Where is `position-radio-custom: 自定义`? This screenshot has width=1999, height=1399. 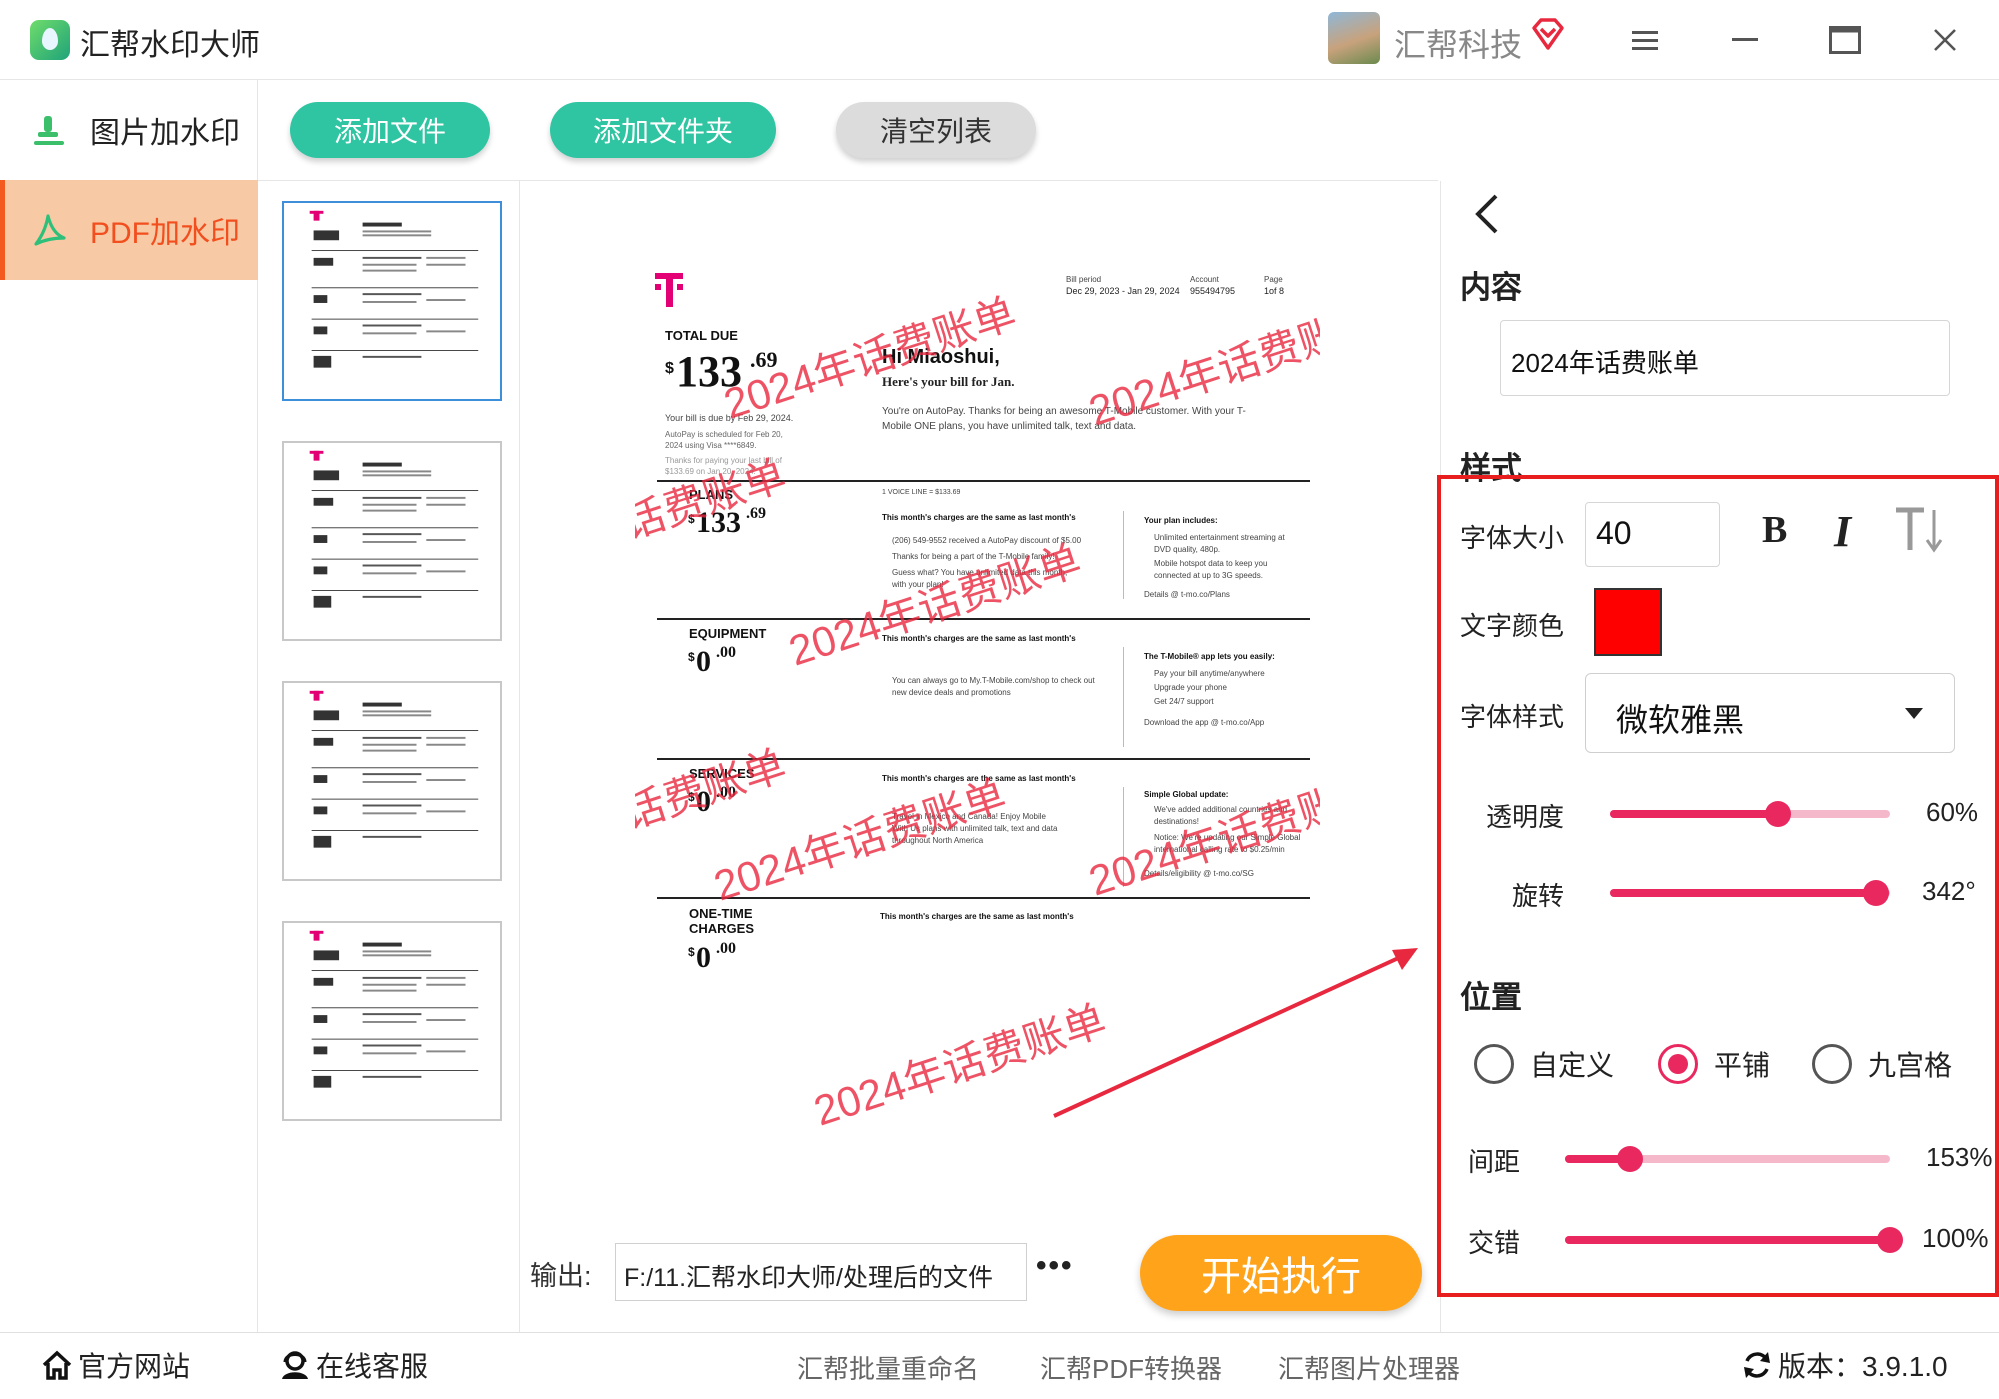
position-radio-custom: 自定义 is located at coordinates (1544, 1064).